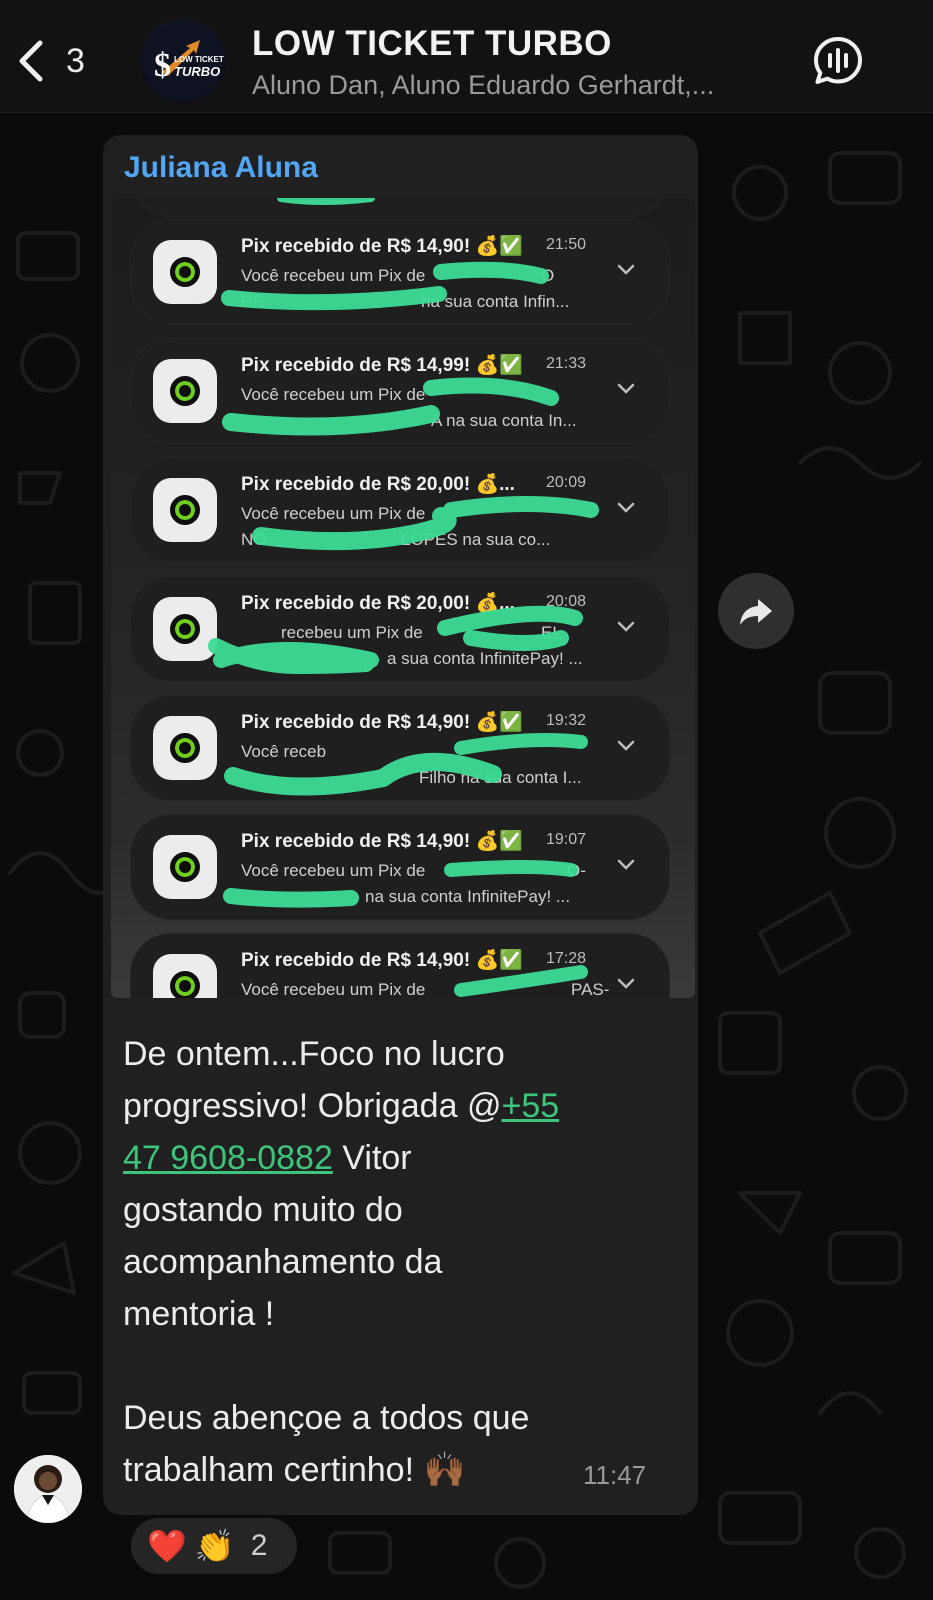  I want to click on notification-time: 19:32, so click(566, 720).